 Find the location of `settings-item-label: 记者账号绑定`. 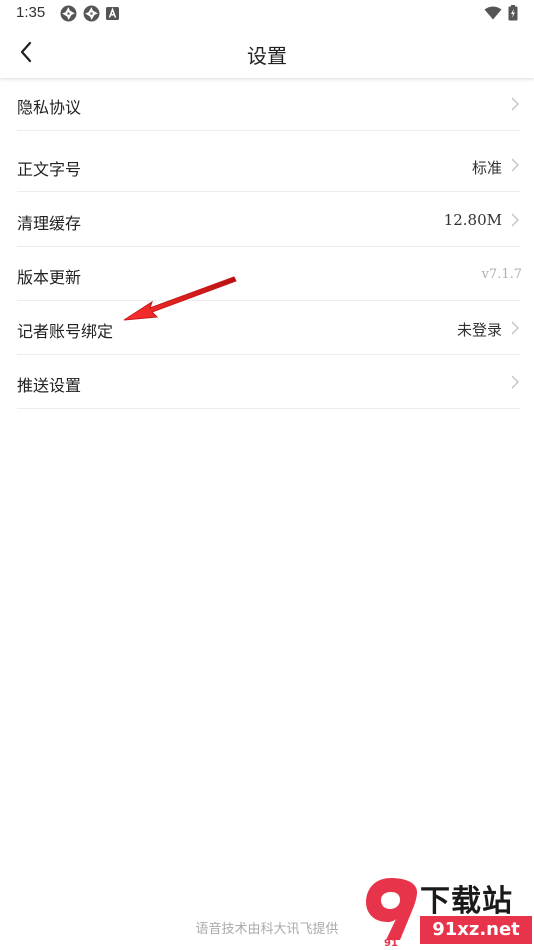

settings-item-label: 记者账号绑定 is located at coordinates (65, 331).